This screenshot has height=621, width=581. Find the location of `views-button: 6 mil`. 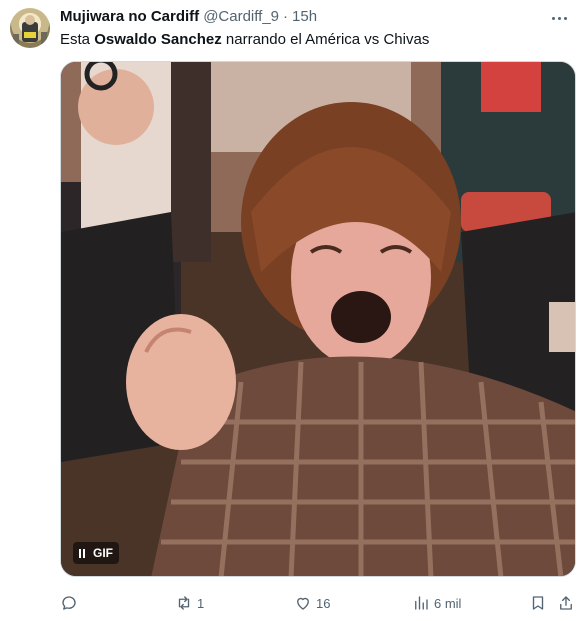

views-button: 6 mil is located at coordinates (436, 603).